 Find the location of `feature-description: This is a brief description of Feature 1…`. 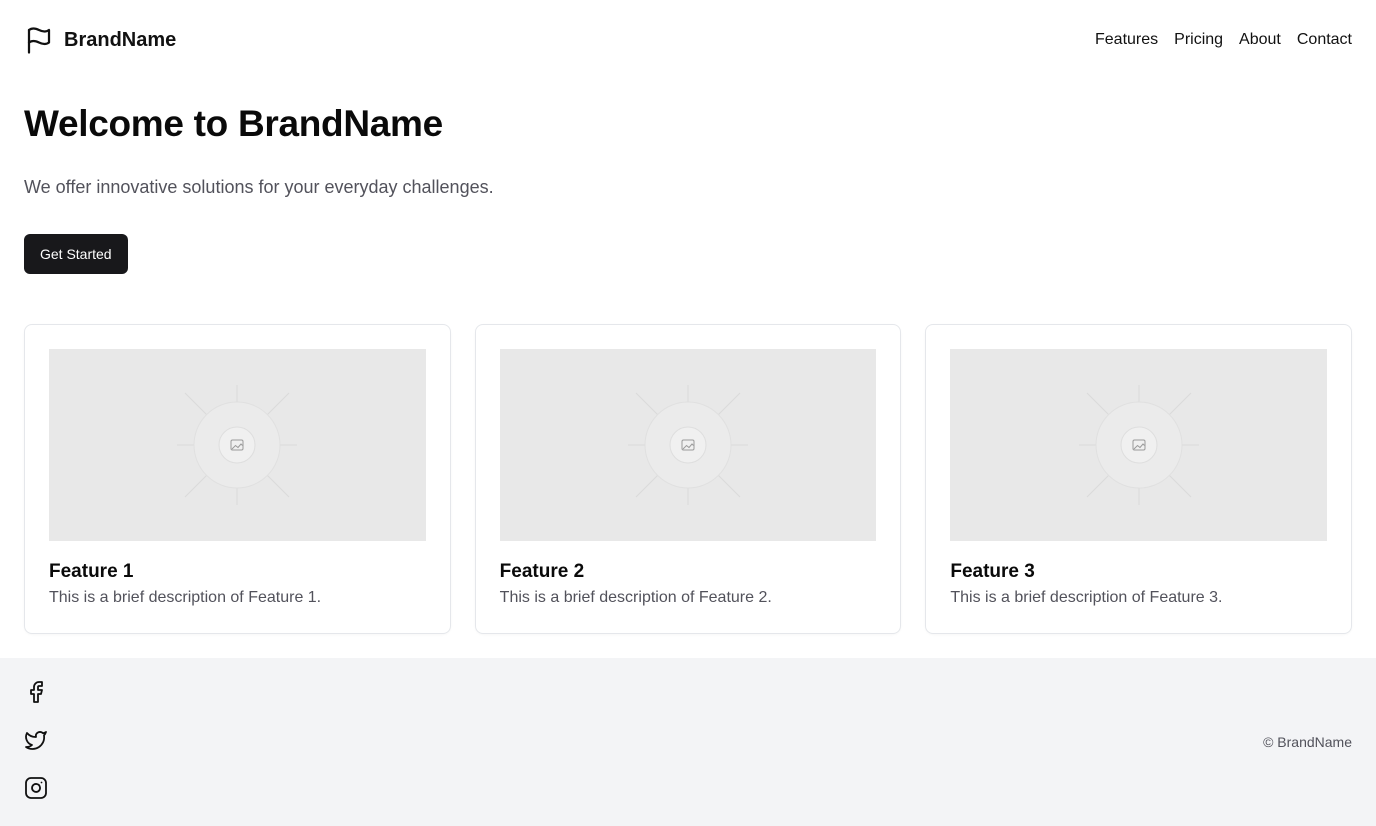

feature-description: This is a brief description of Feature 1… is located at coordinates (185, 597).